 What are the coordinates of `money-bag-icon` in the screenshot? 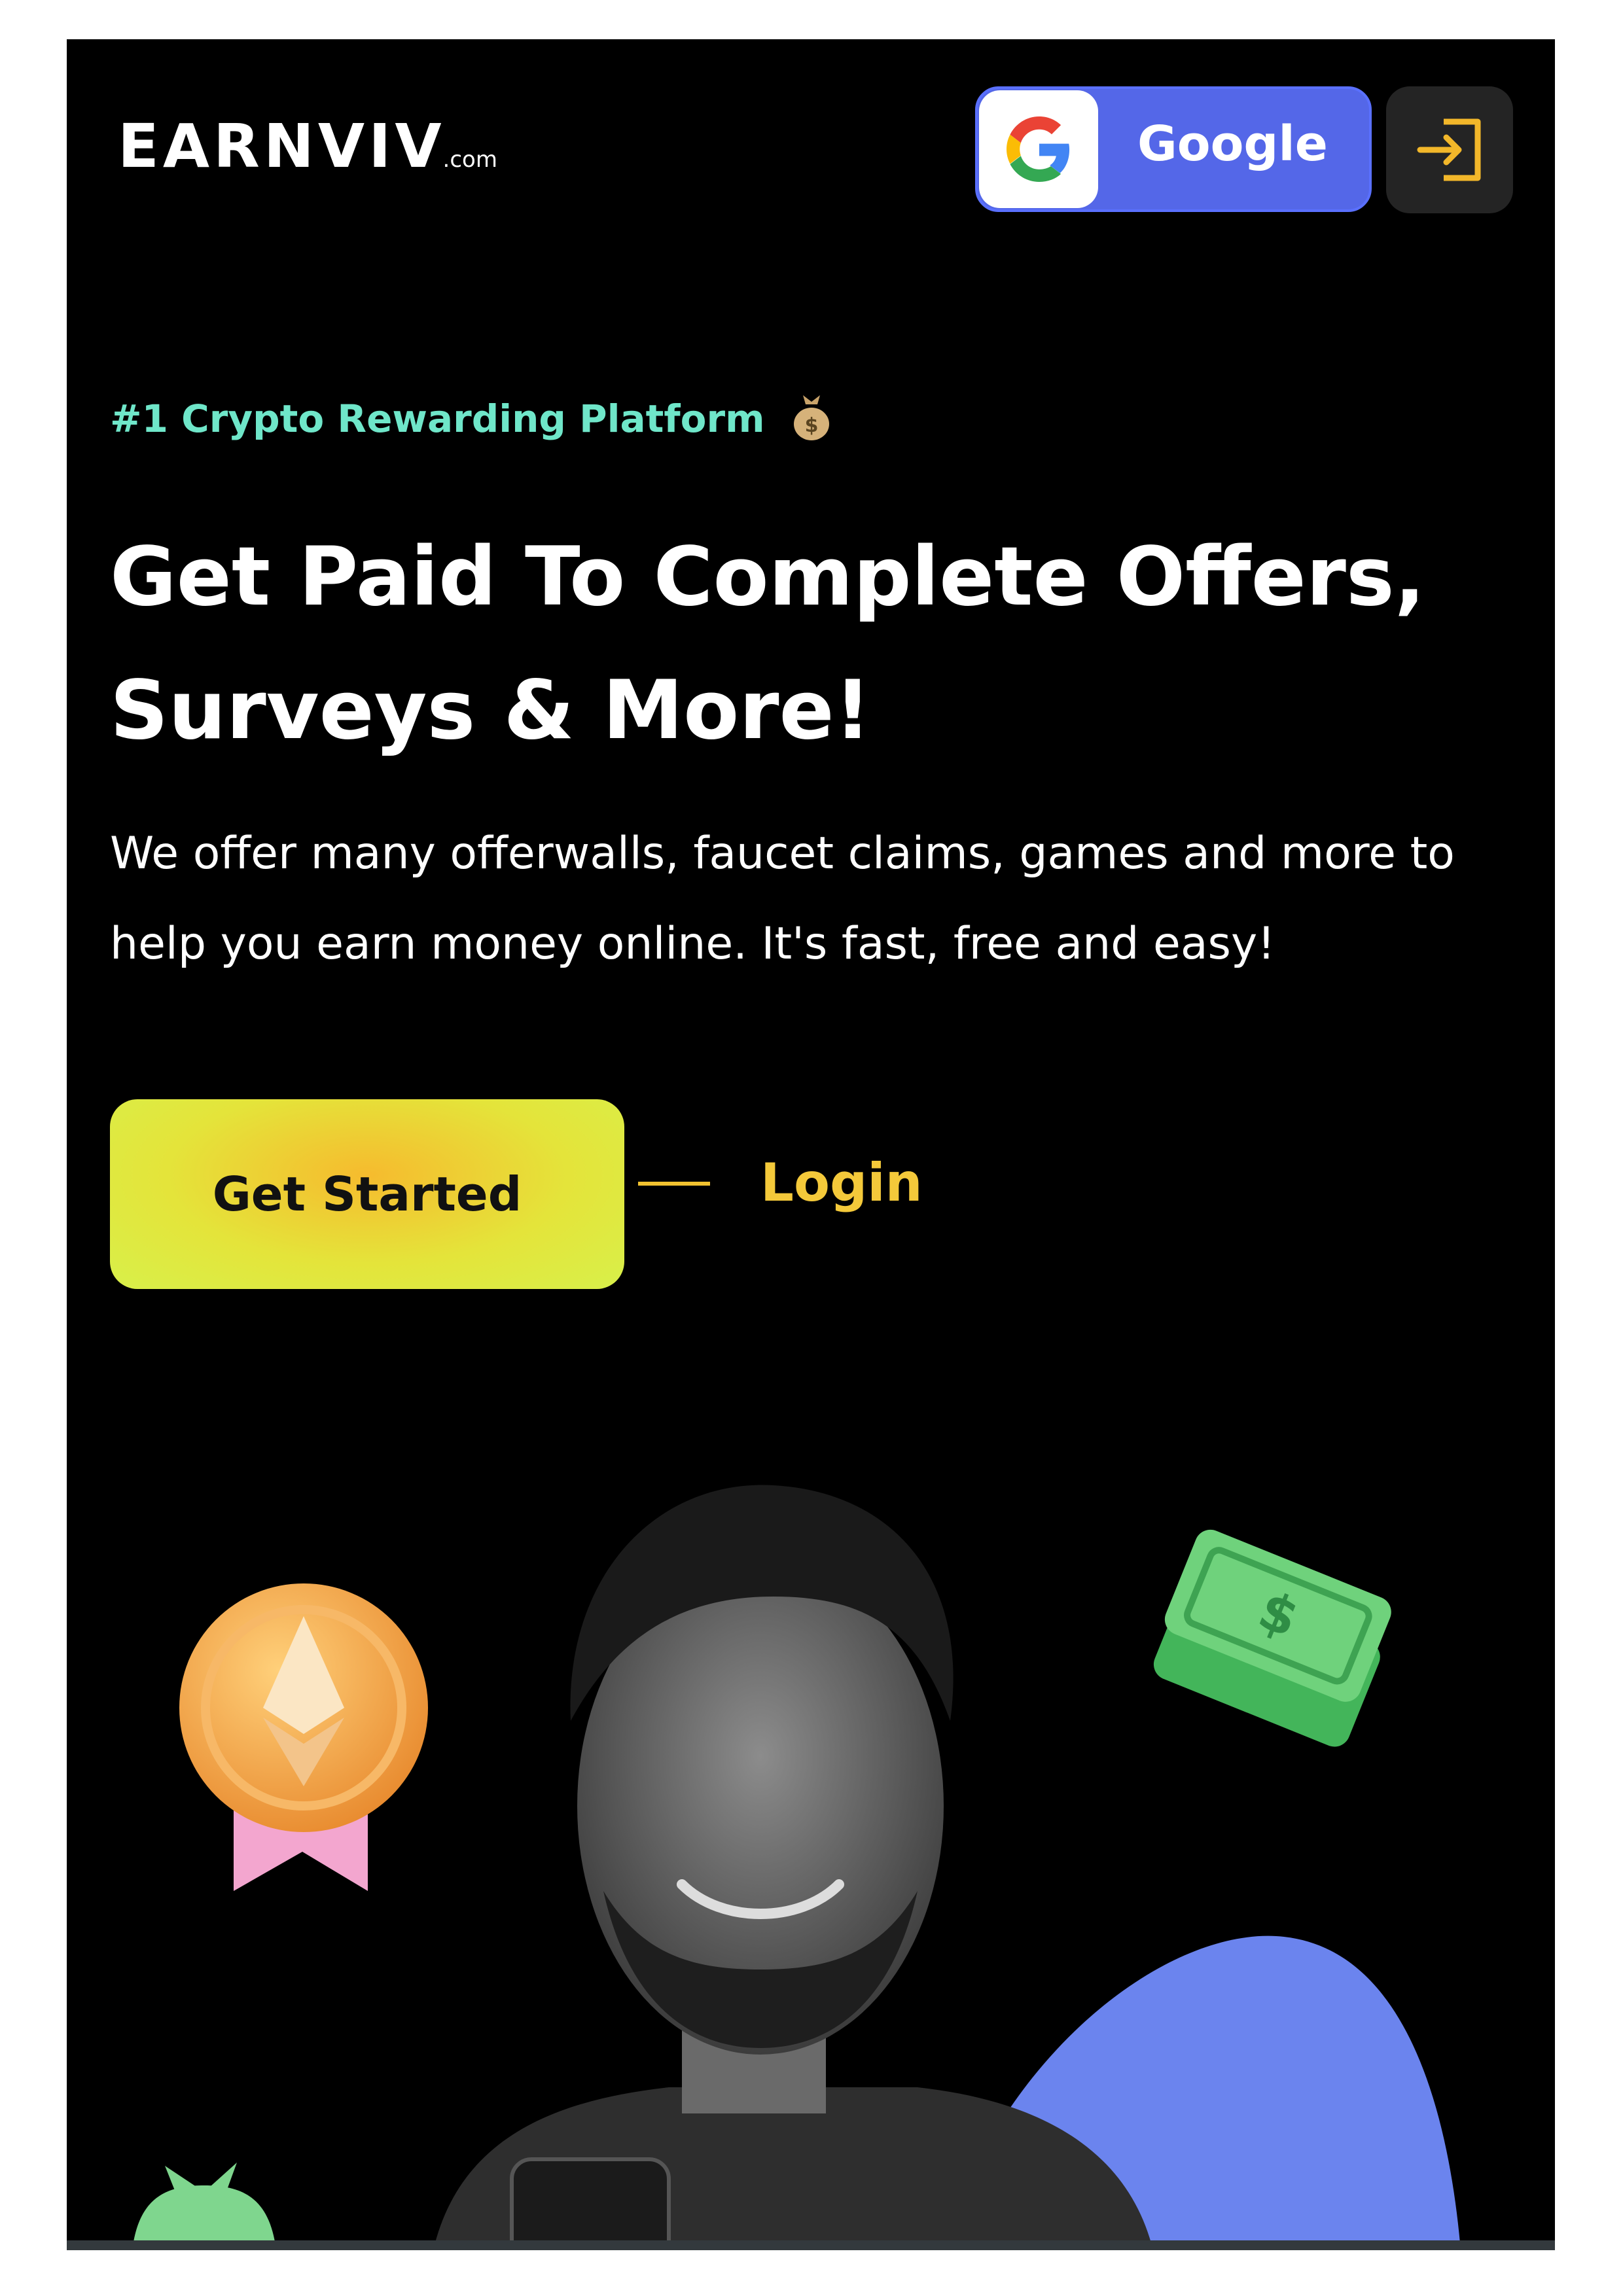 It's located at (204, 2206).